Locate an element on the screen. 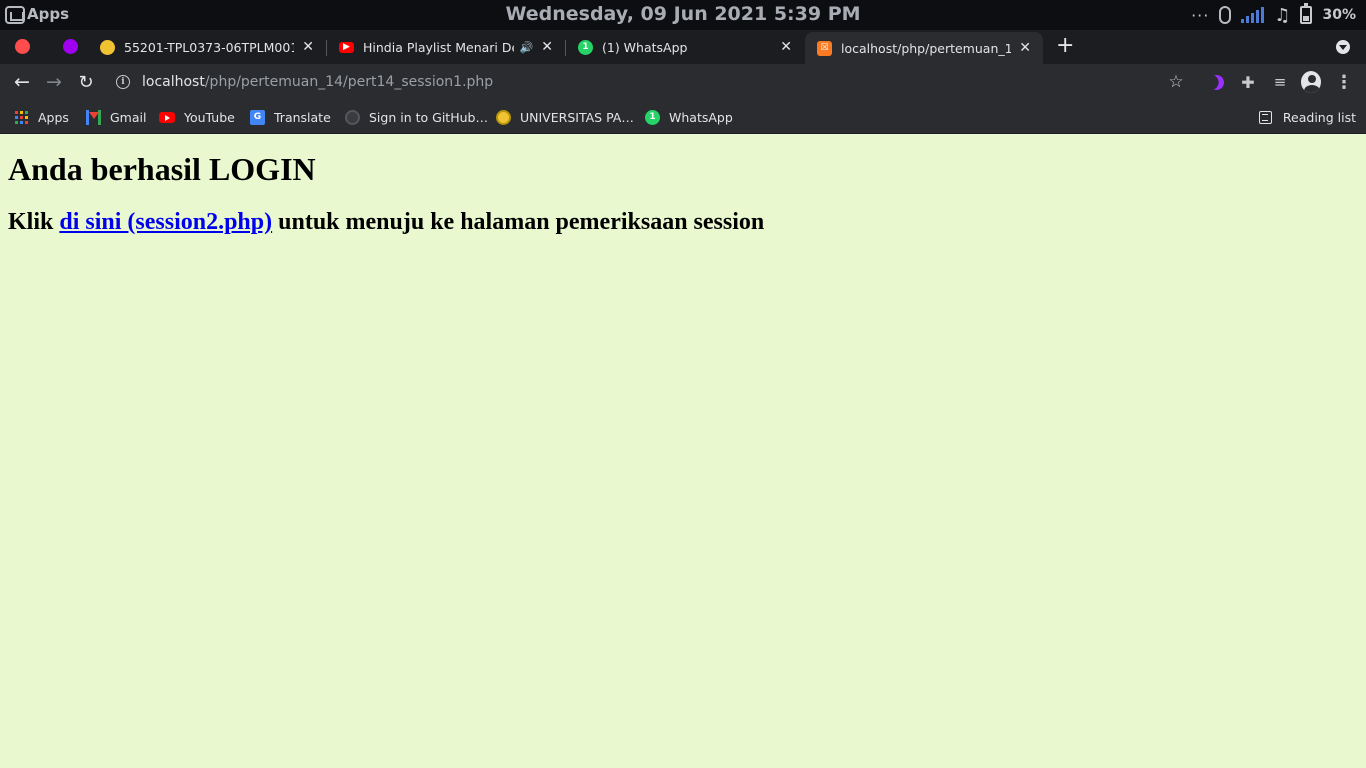  url-host: localhost is located at coordinates (173, 82).